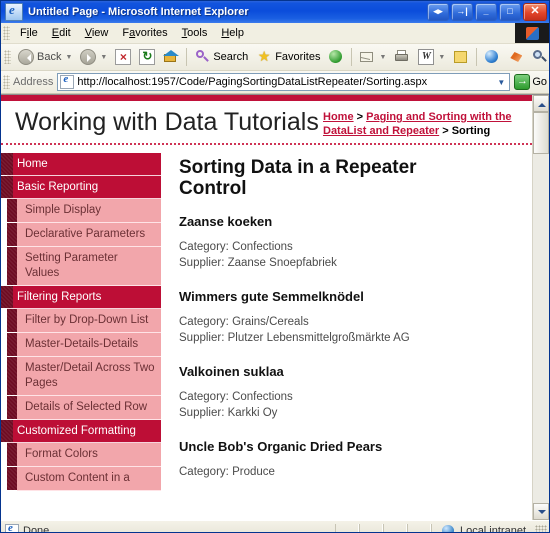 The image size is (550, 533). I want to click on supplier-label: Supplier:, so click(203, 338).